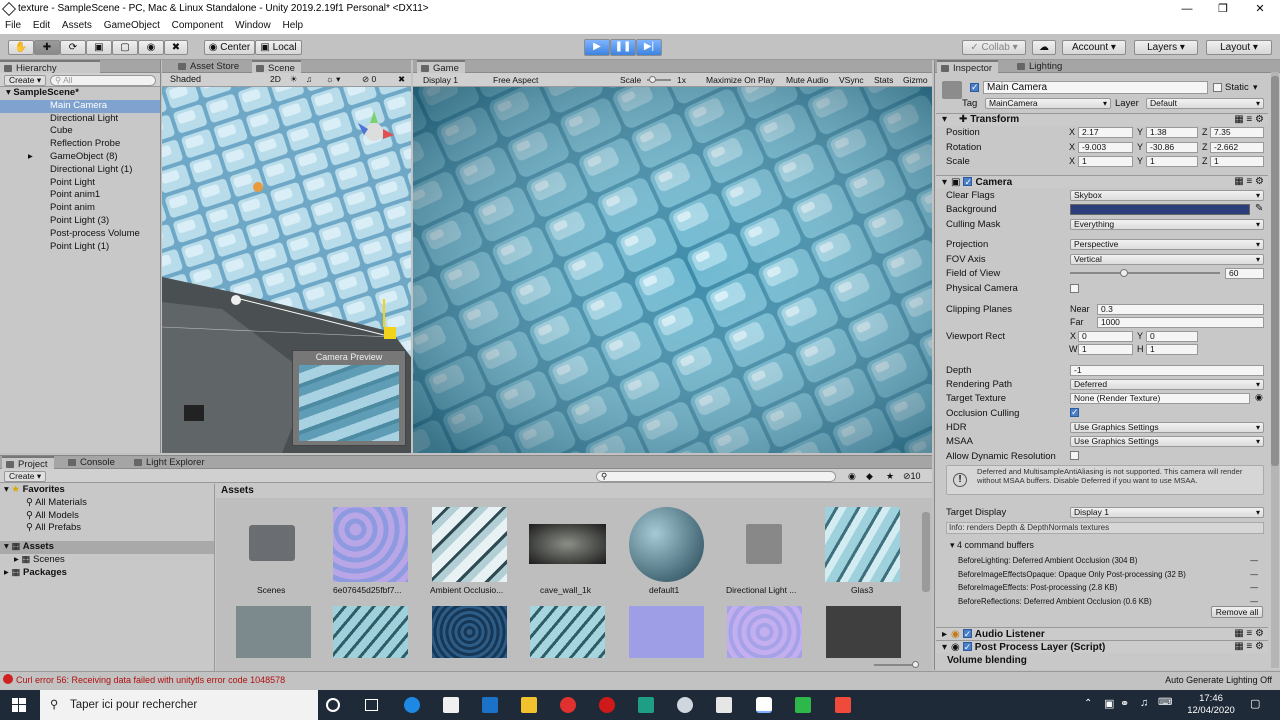 The height and width of the screenshot is (720, 1280). Describe the element at coordinates (253, 25) in the screenshot. I see `menu-window: Window` at that location.